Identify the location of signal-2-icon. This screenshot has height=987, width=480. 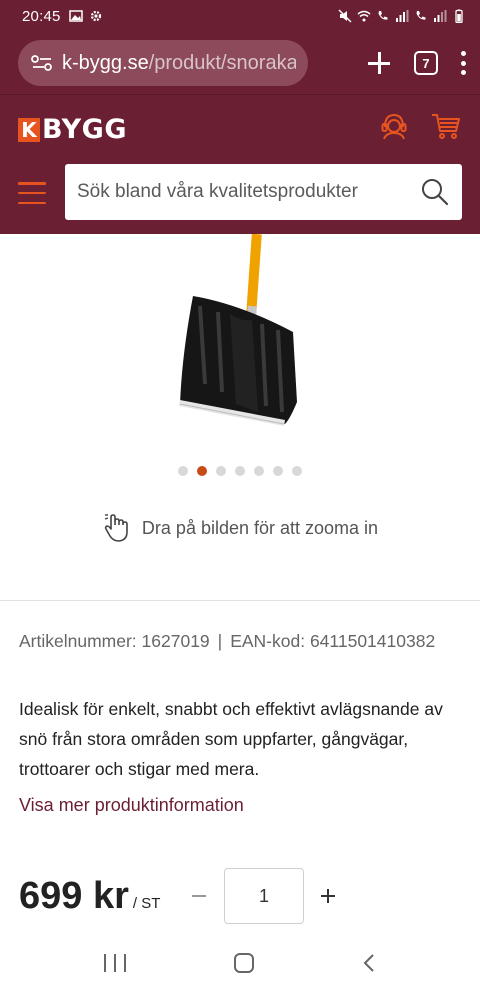
(440, 16).